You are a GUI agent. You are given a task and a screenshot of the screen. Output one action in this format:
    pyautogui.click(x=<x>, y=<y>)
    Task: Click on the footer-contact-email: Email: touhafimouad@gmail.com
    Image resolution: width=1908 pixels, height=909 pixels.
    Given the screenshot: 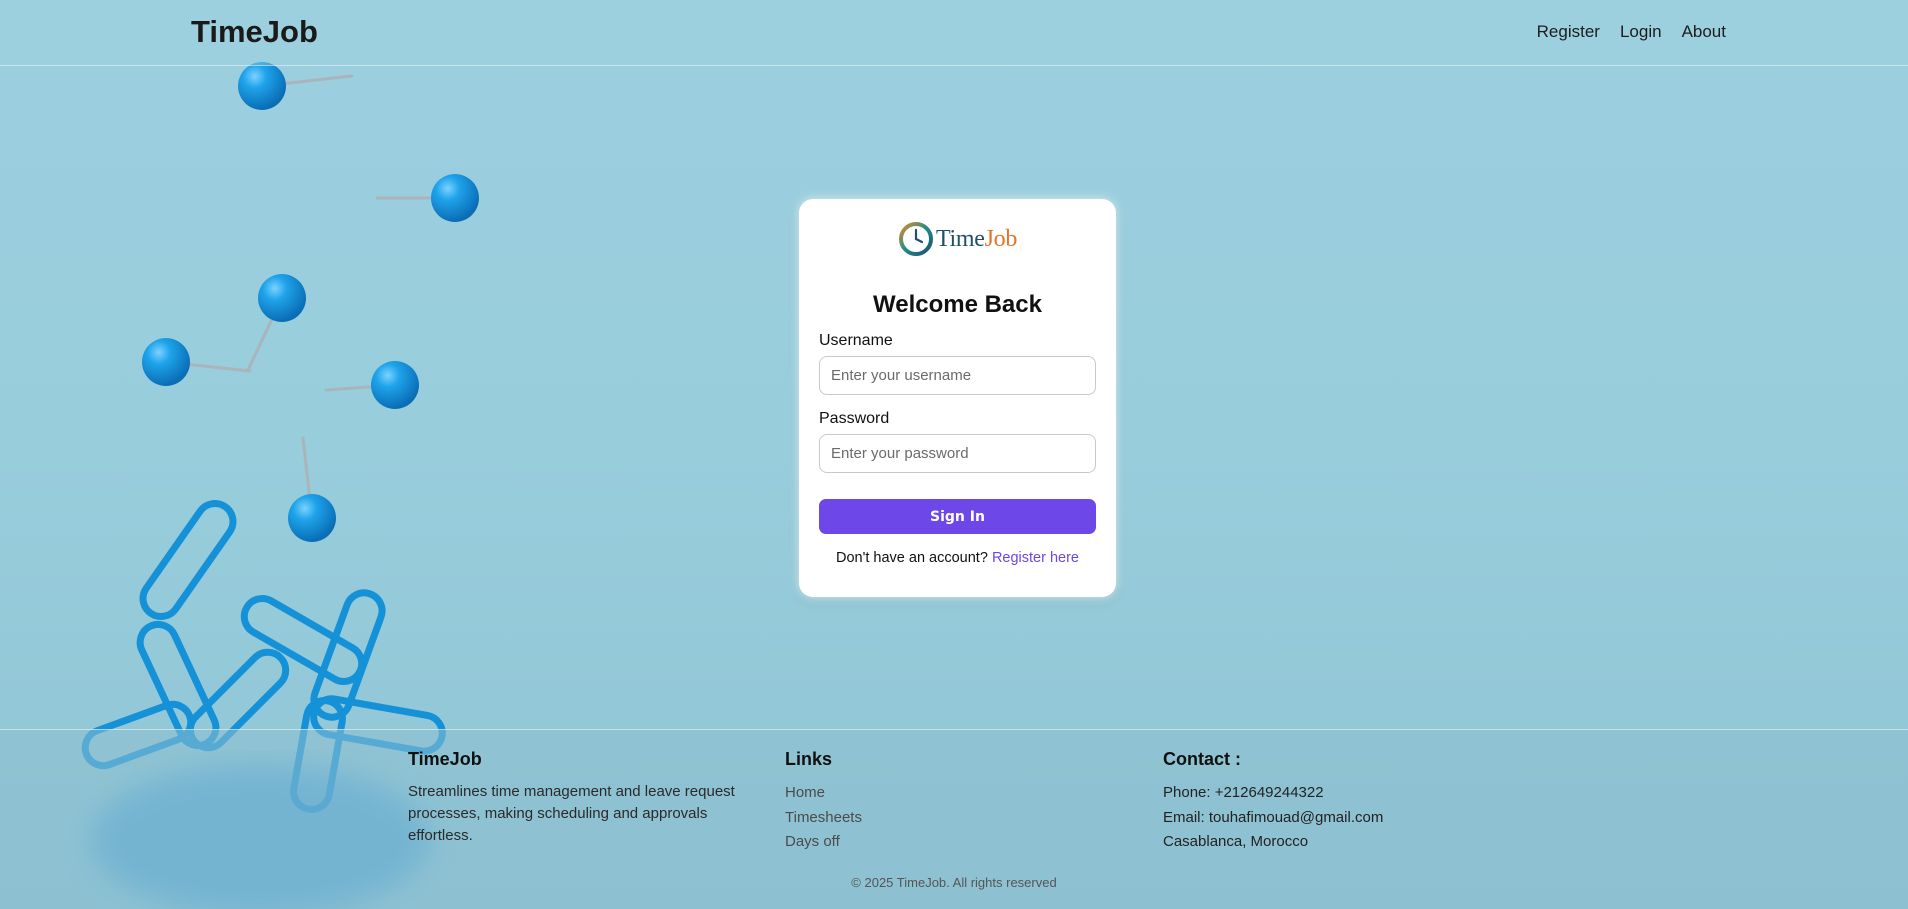 What is the action you would take?
    pyautogui.click(x=1273, y=817)
    